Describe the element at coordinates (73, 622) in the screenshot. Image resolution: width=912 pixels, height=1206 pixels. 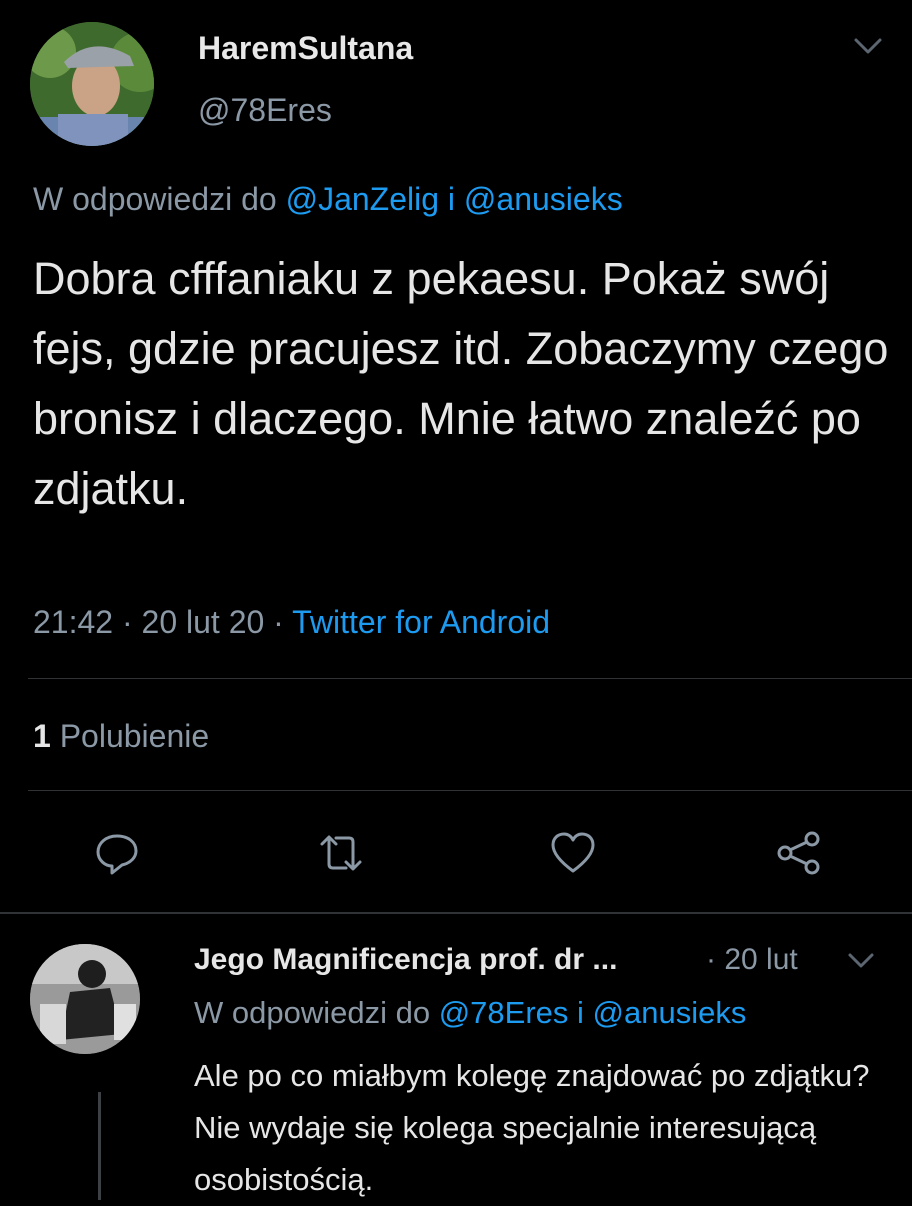
I see `tweet-time: 21:42` at that location.